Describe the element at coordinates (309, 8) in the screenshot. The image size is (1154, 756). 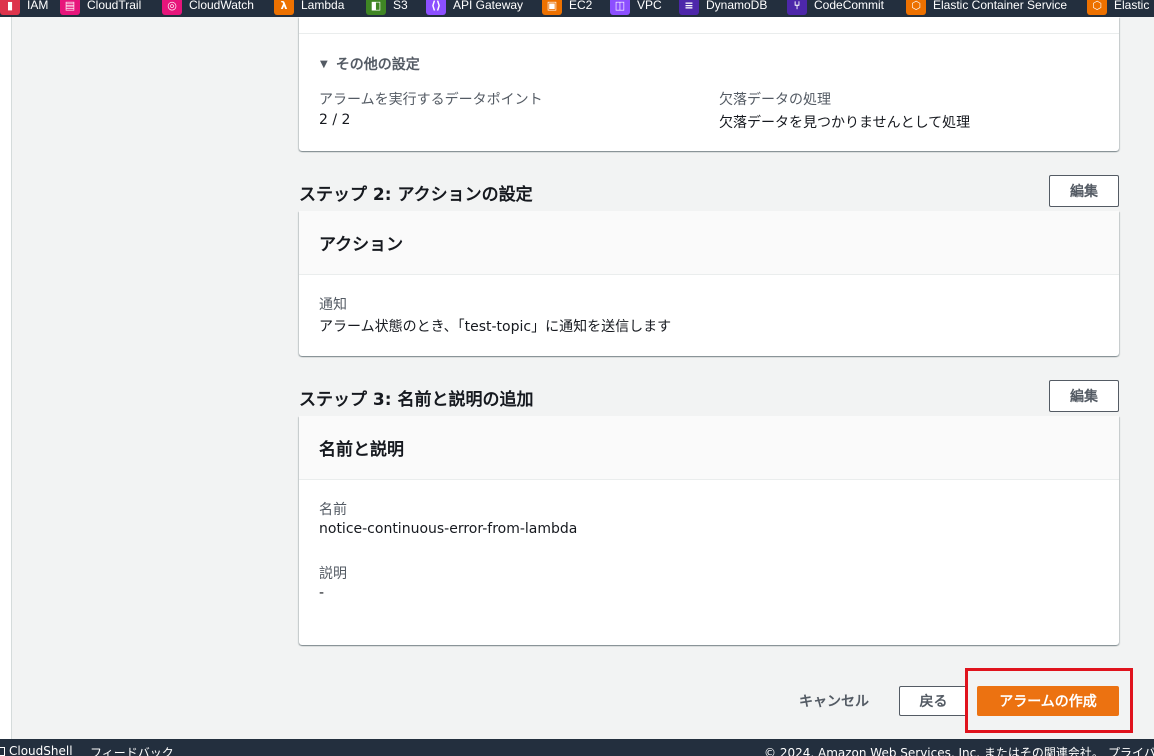
I see `favorite-lambda: λ Lambda` at that location.